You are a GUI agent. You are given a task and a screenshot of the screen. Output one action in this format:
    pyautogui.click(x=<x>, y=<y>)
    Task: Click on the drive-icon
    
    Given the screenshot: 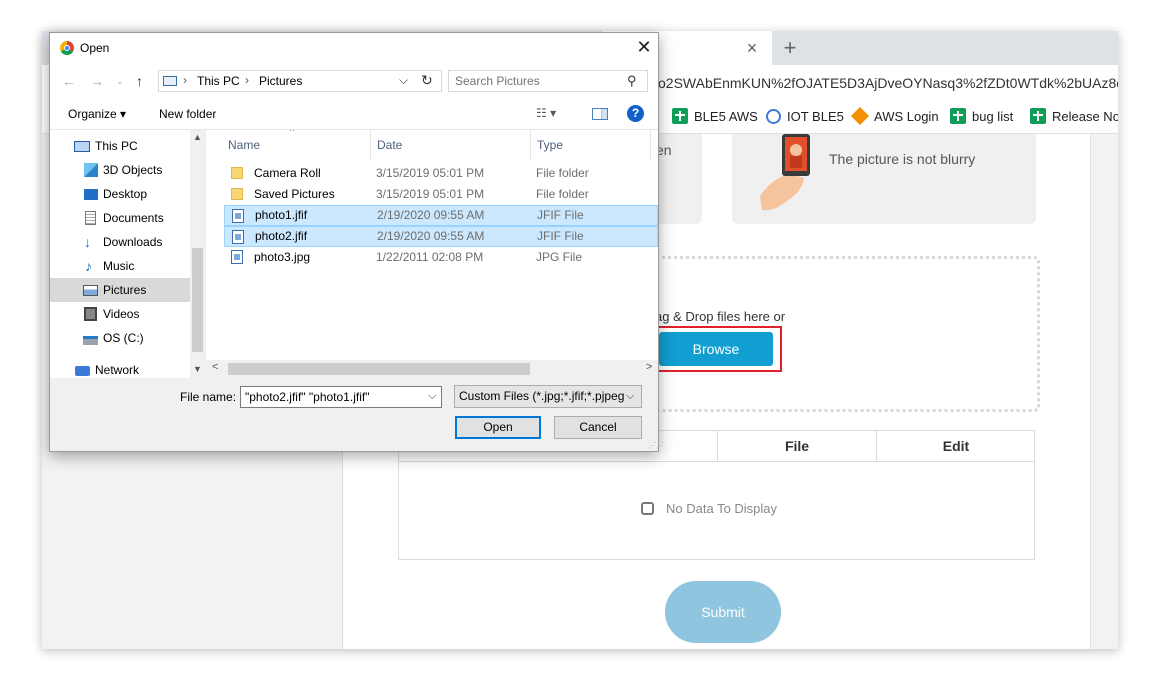 What is the action you would take?
    pyautogui.click(x=90, y=340)
    